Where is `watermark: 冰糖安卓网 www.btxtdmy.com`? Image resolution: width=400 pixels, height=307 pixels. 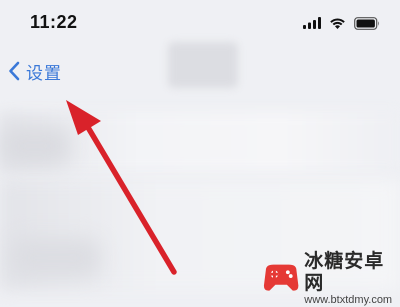 watermark: 冰糖安卓网 www.btxtdmy.com is located at coordinates (331, 278).